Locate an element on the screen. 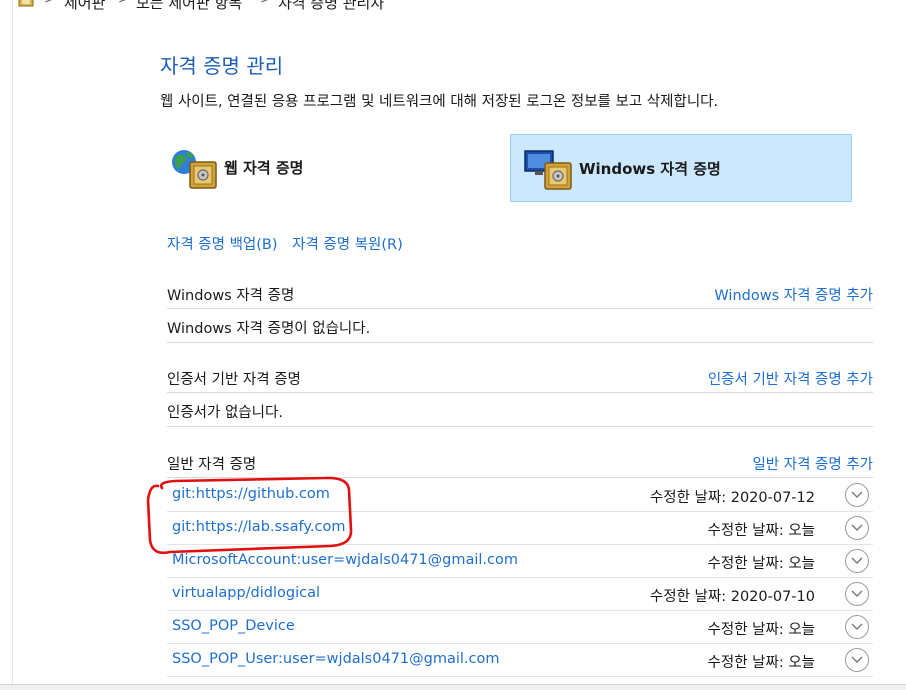 Image resolution: width=906 pixels, height=690 pixels. empty-message: 인증서가 없습니다. is located at coordinates (225, 413).